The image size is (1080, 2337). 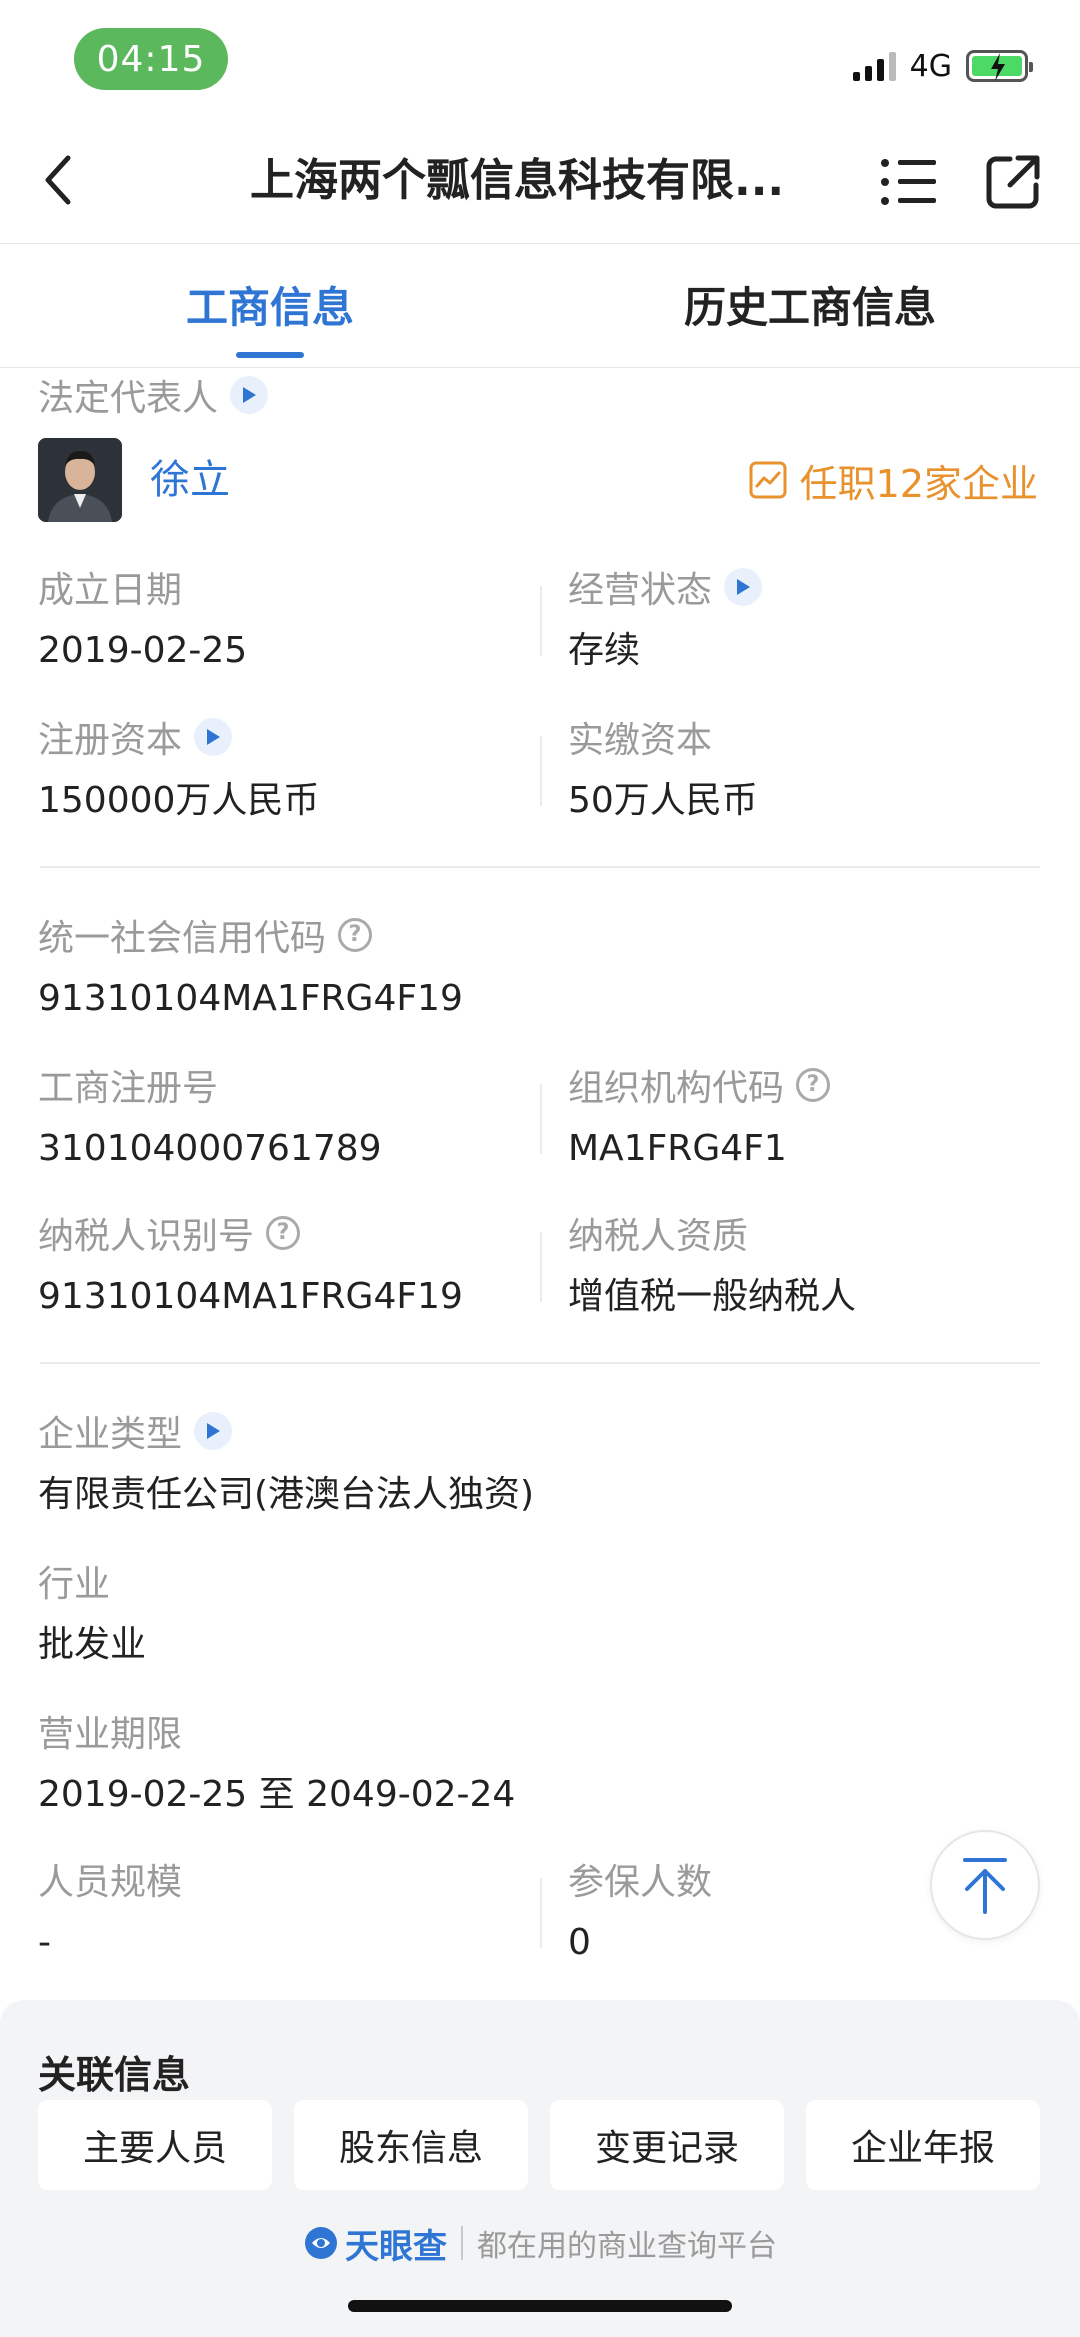 I want to click on status-time: 04:15, so click(x=151, y=59).